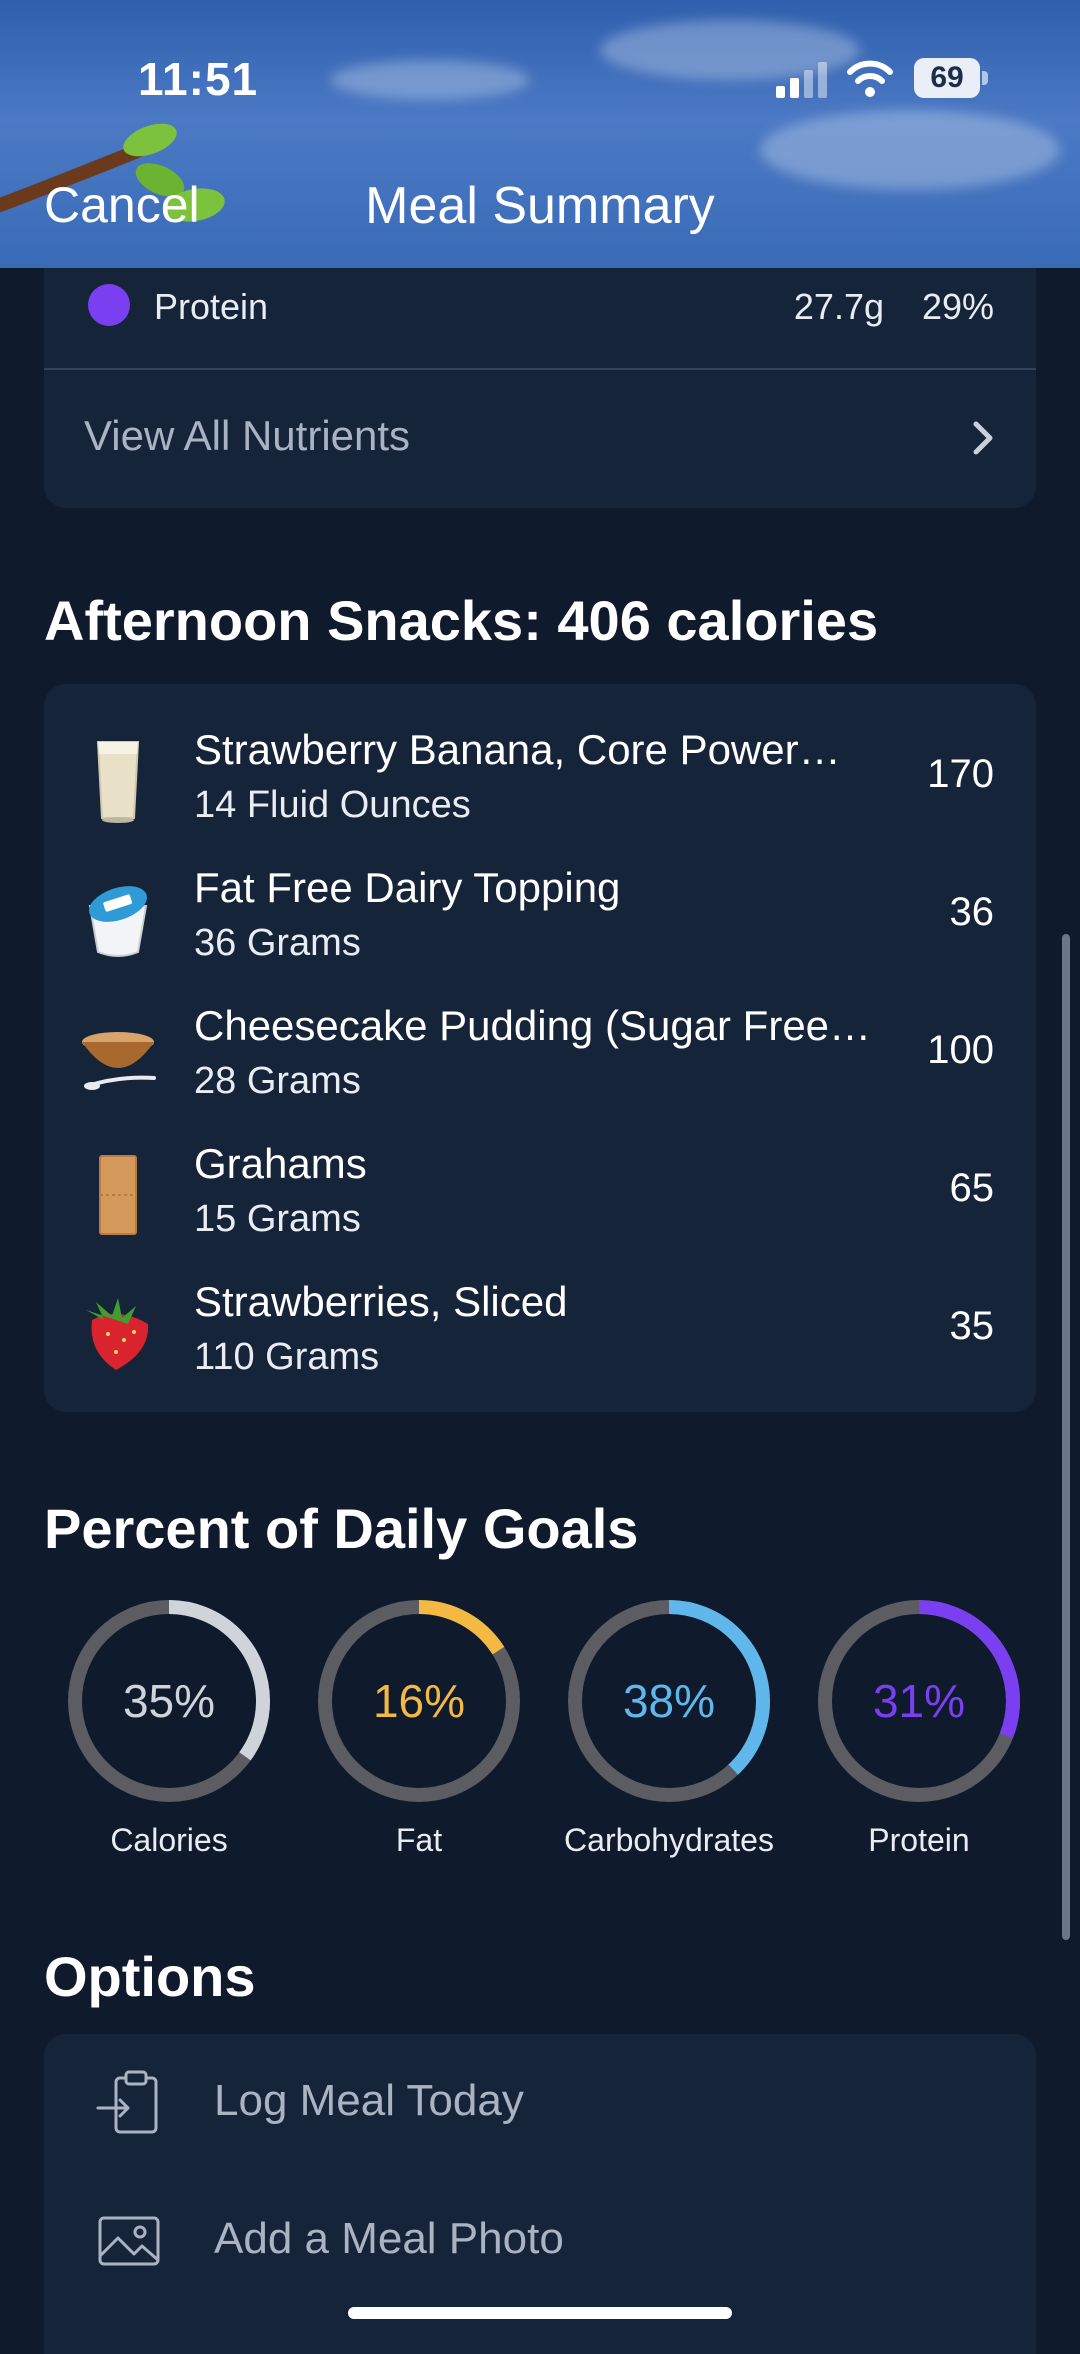 This screenshot has height=2354, width=1080. Describe the element at coordinates (341, 1528) in the screenshot. I see `daily-goals-title: Percent of Daily Goals` at that location.